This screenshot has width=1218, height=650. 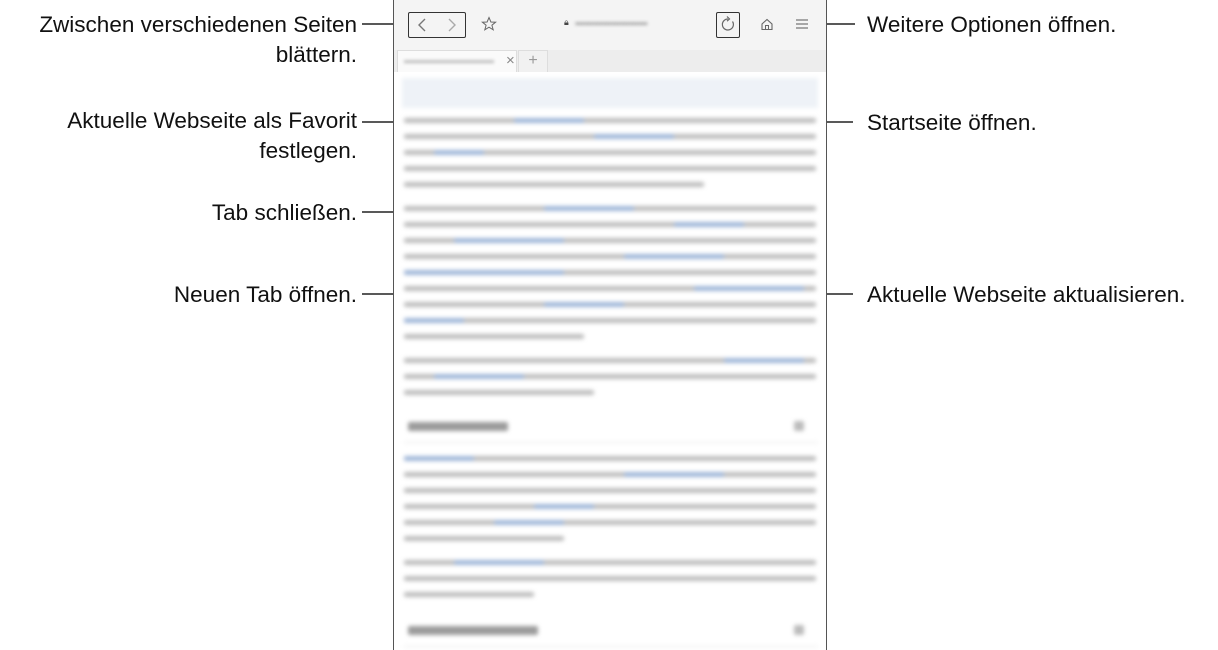 What do you see at coordinates (611, 22) in the screenshot?
I see `address-text: ▬▬▬▬▬▬▬▬` at bounding box center [611, 22].